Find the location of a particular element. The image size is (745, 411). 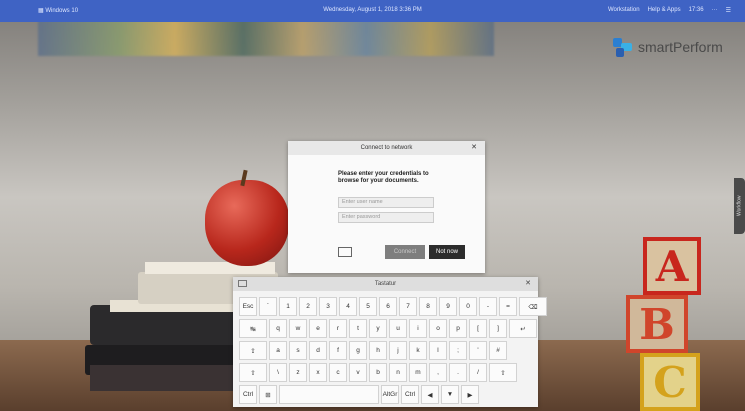

keyboard-key: = is located at coordinates (508, 306).